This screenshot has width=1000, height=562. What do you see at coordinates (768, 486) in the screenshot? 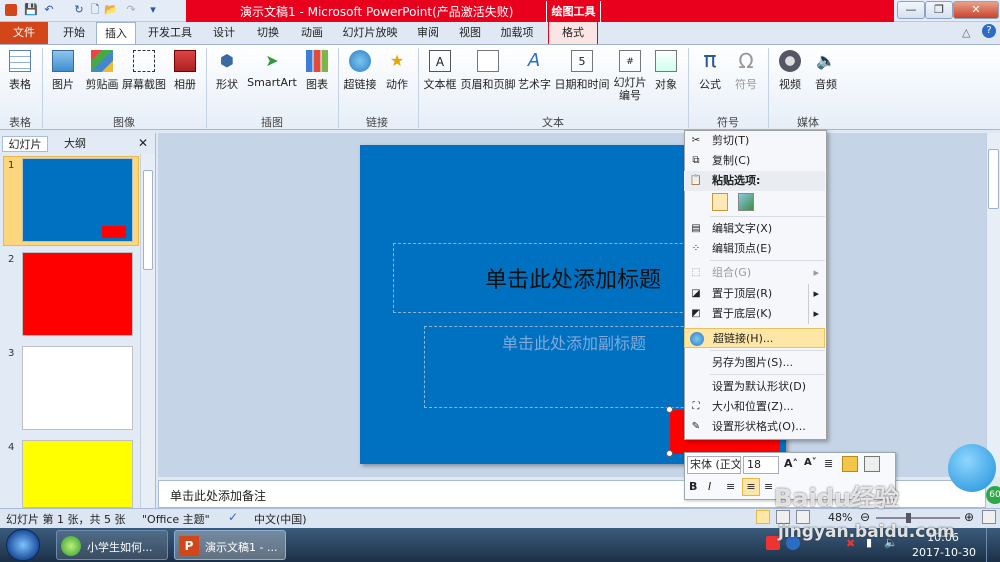
I see `align-right-icon: ≡` at bounding box center [768, 486].